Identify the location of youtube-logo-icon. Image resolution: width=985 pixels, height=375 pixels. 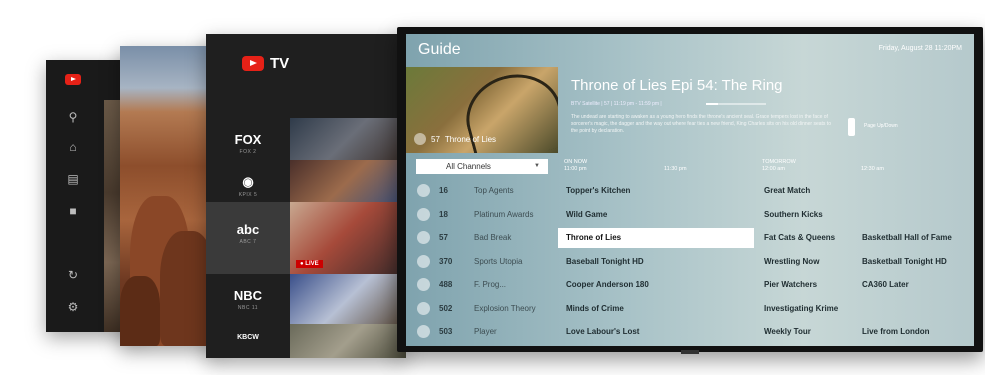
(73, 79).